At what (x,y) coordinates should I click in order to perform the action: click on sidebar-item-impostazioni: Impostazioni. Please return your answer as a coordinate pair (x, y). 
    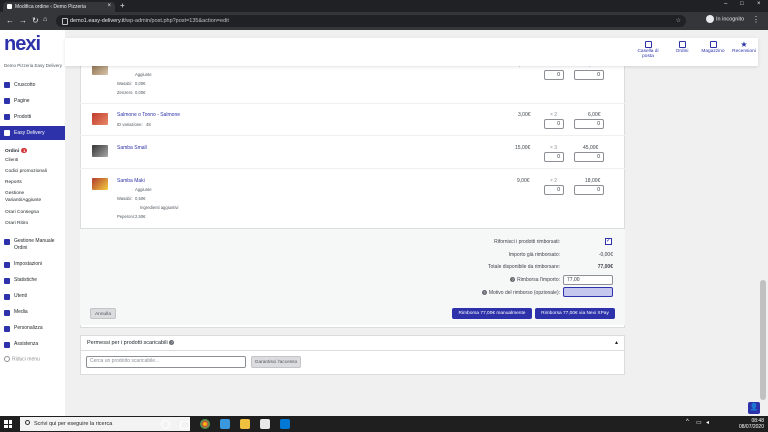
    Looking at the image, I should click on (28, 264).